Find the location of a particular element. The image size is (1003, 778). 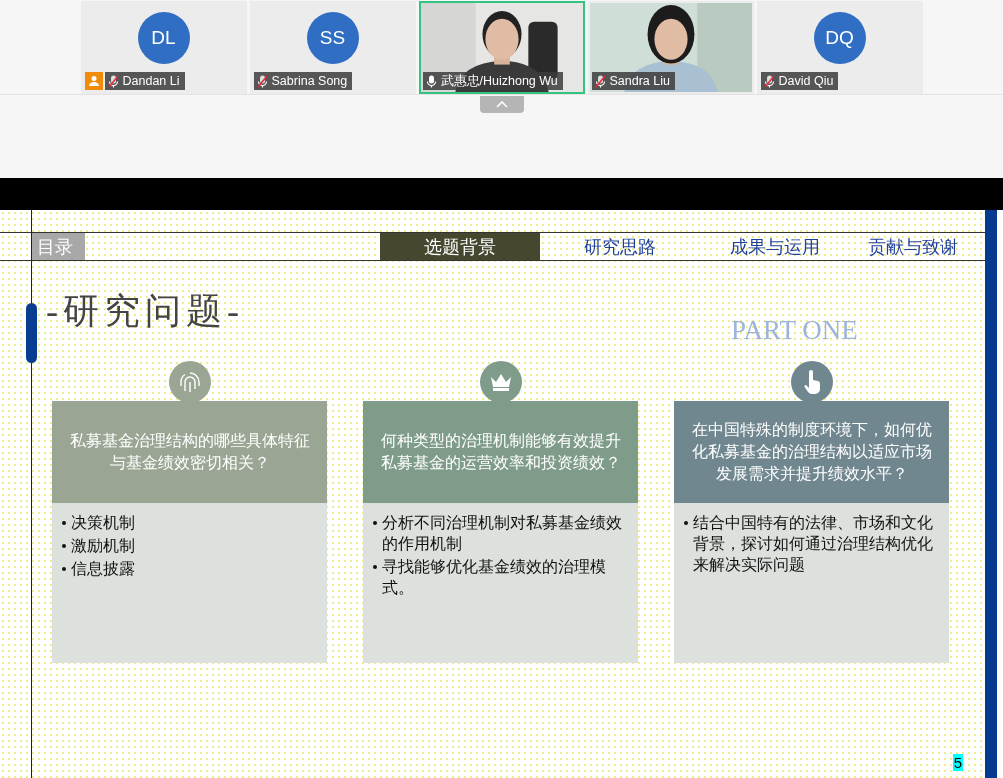

bullet-text: 信息披露 is located at coordinates (103, 569).